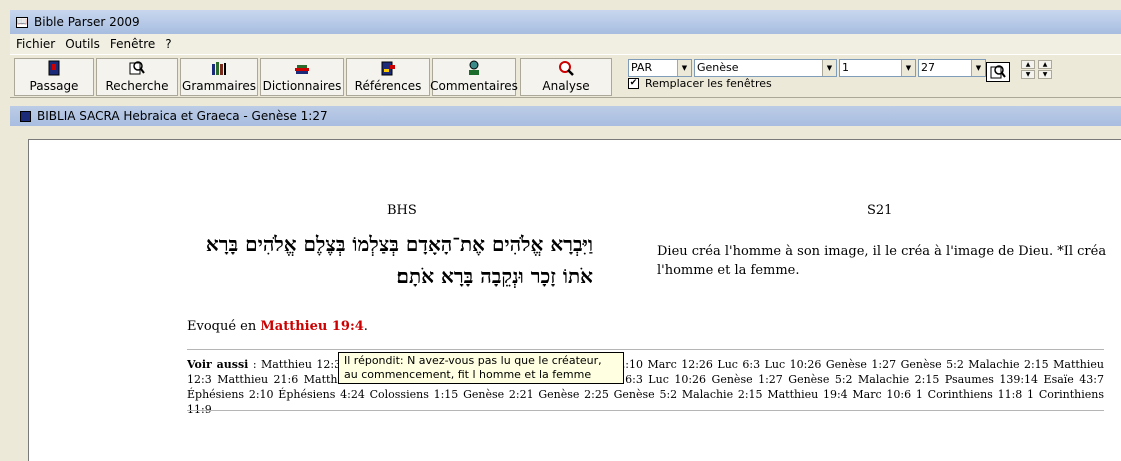  What do you see at coordinates (1028, 74) in the screenshot?
I see `spin-down-left-icon: ▼` at bounding box center [1028, 74].